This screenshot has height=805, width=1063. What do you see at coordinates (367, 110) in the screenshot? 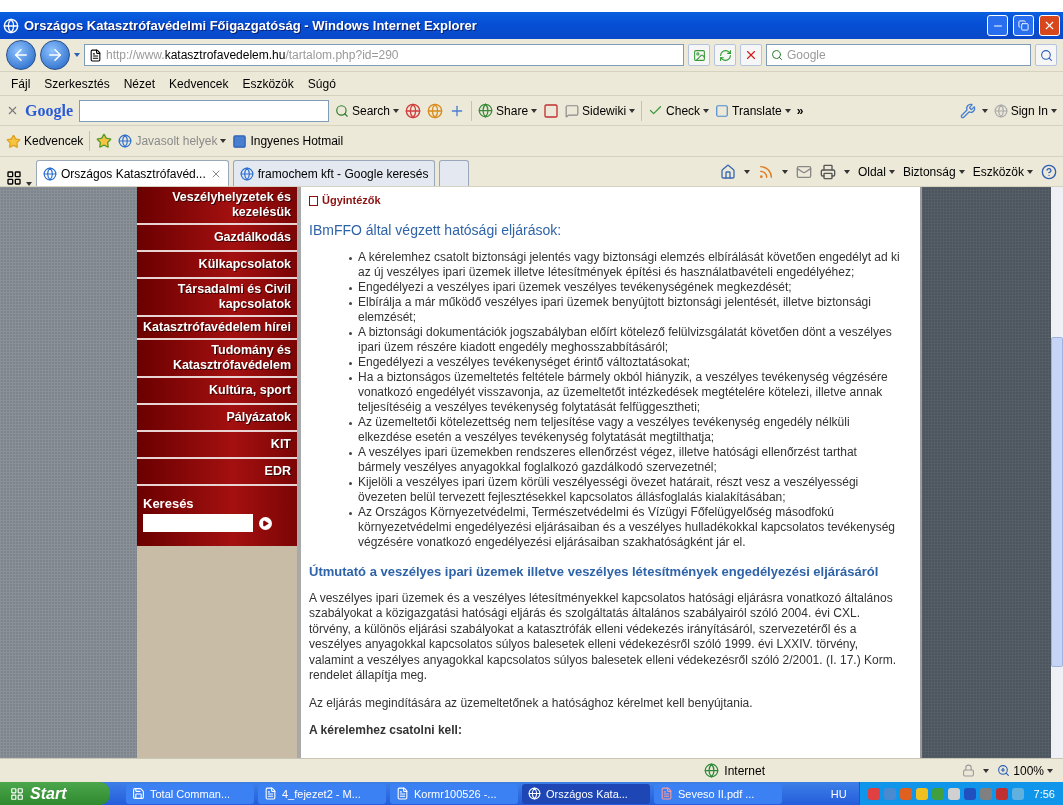
I see `search-button: Search` at bounding box center [367, 110].